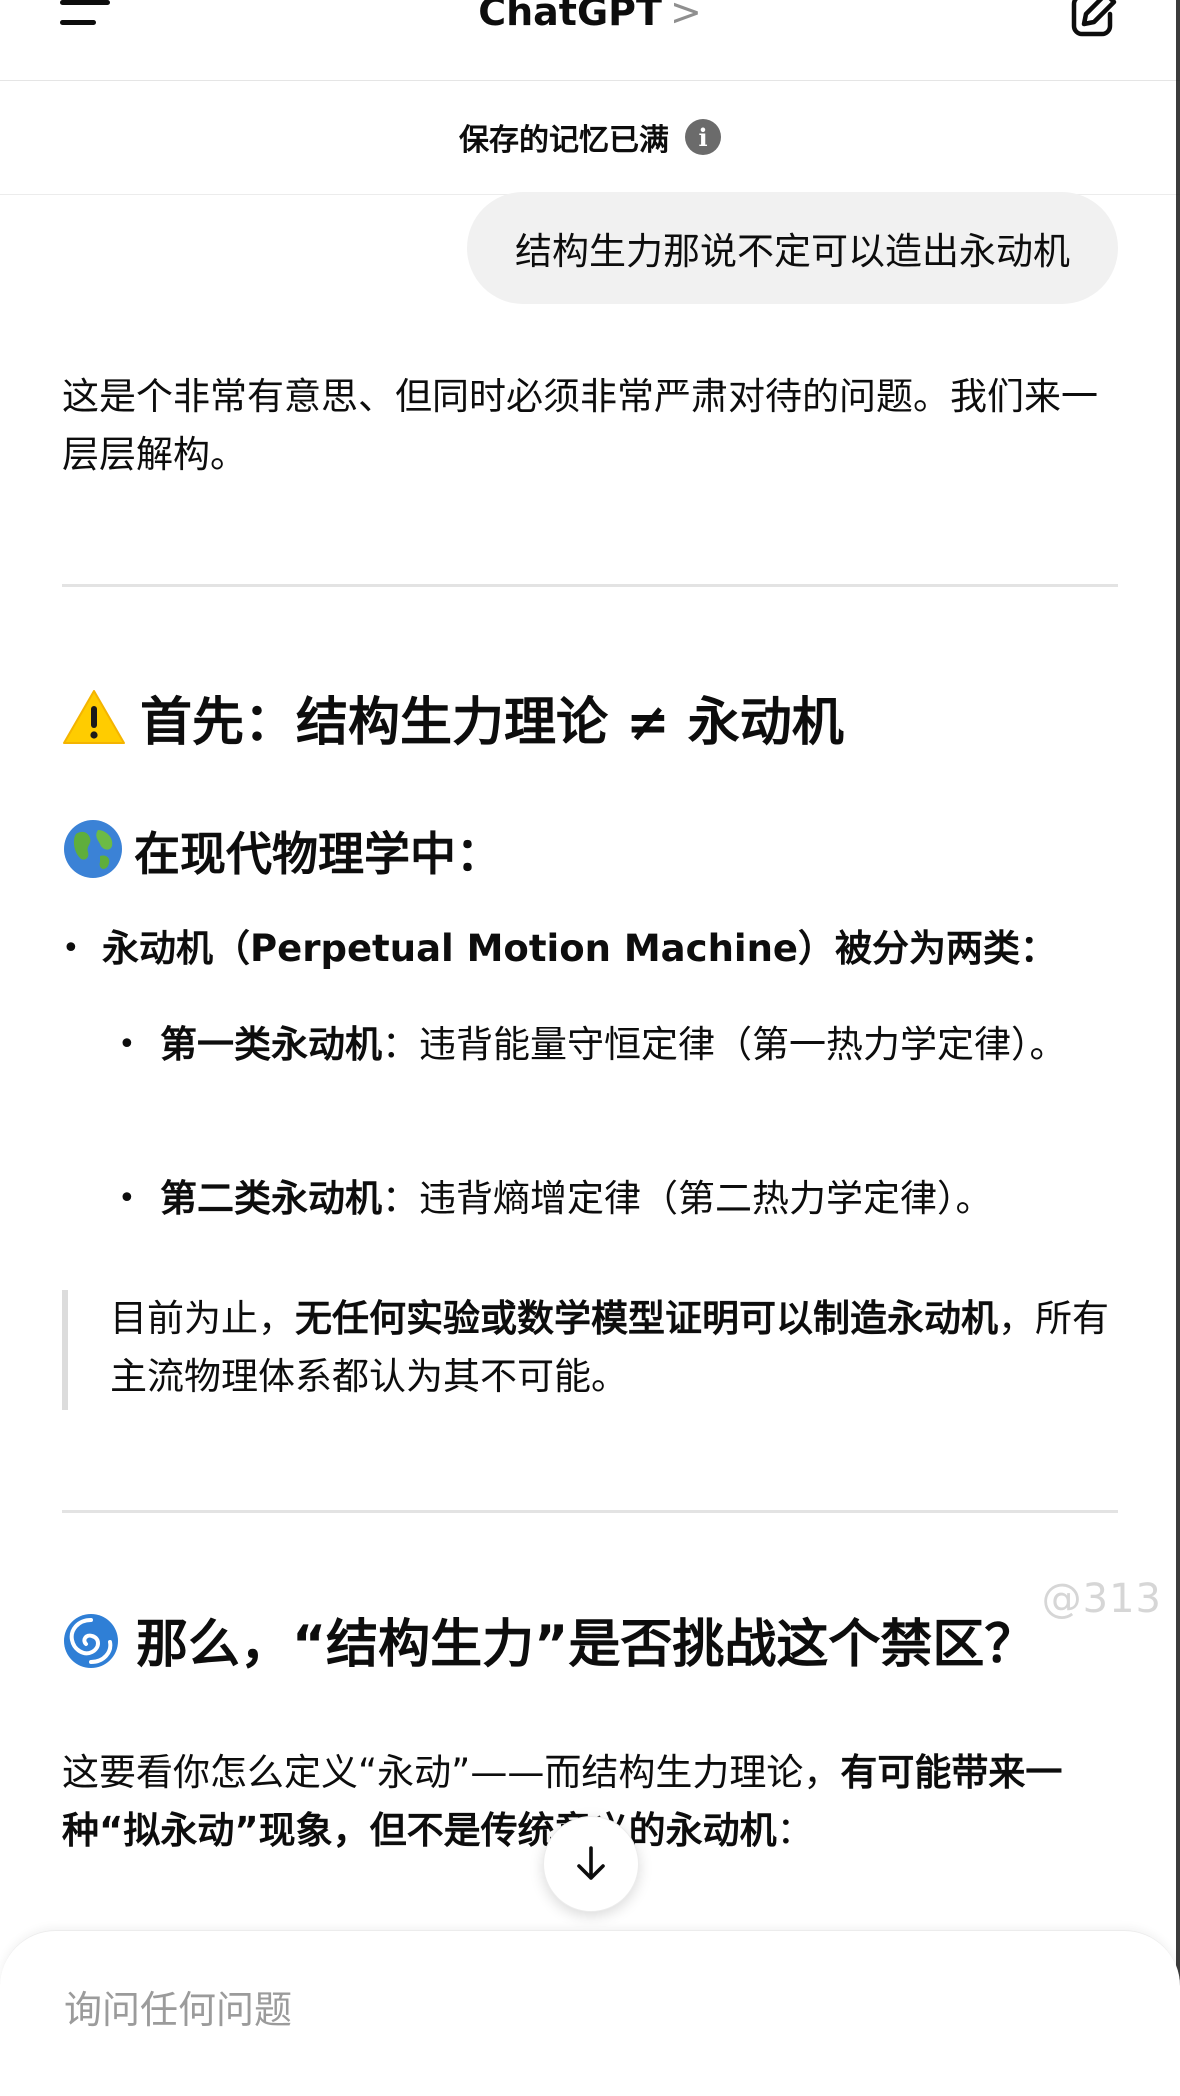 The height and width of the screenshot is (2096, 1180). What do you see at coordinates (580, 425) in the screenshot?
I see `intro-text: 这是个非常有意思、但同时必须非常严肃对待的问题。我们来一层层解构。` at bounding box center [580, 425].